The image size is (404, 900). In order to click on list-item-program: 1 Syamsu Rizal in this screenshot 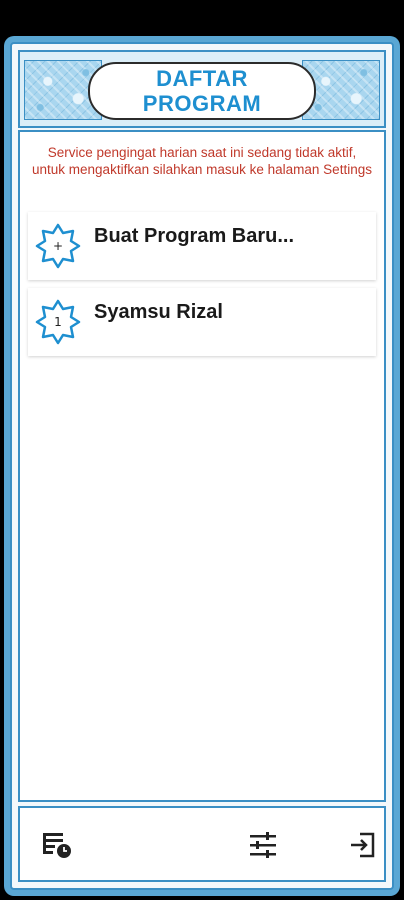, I will do `click(202, 322)`.